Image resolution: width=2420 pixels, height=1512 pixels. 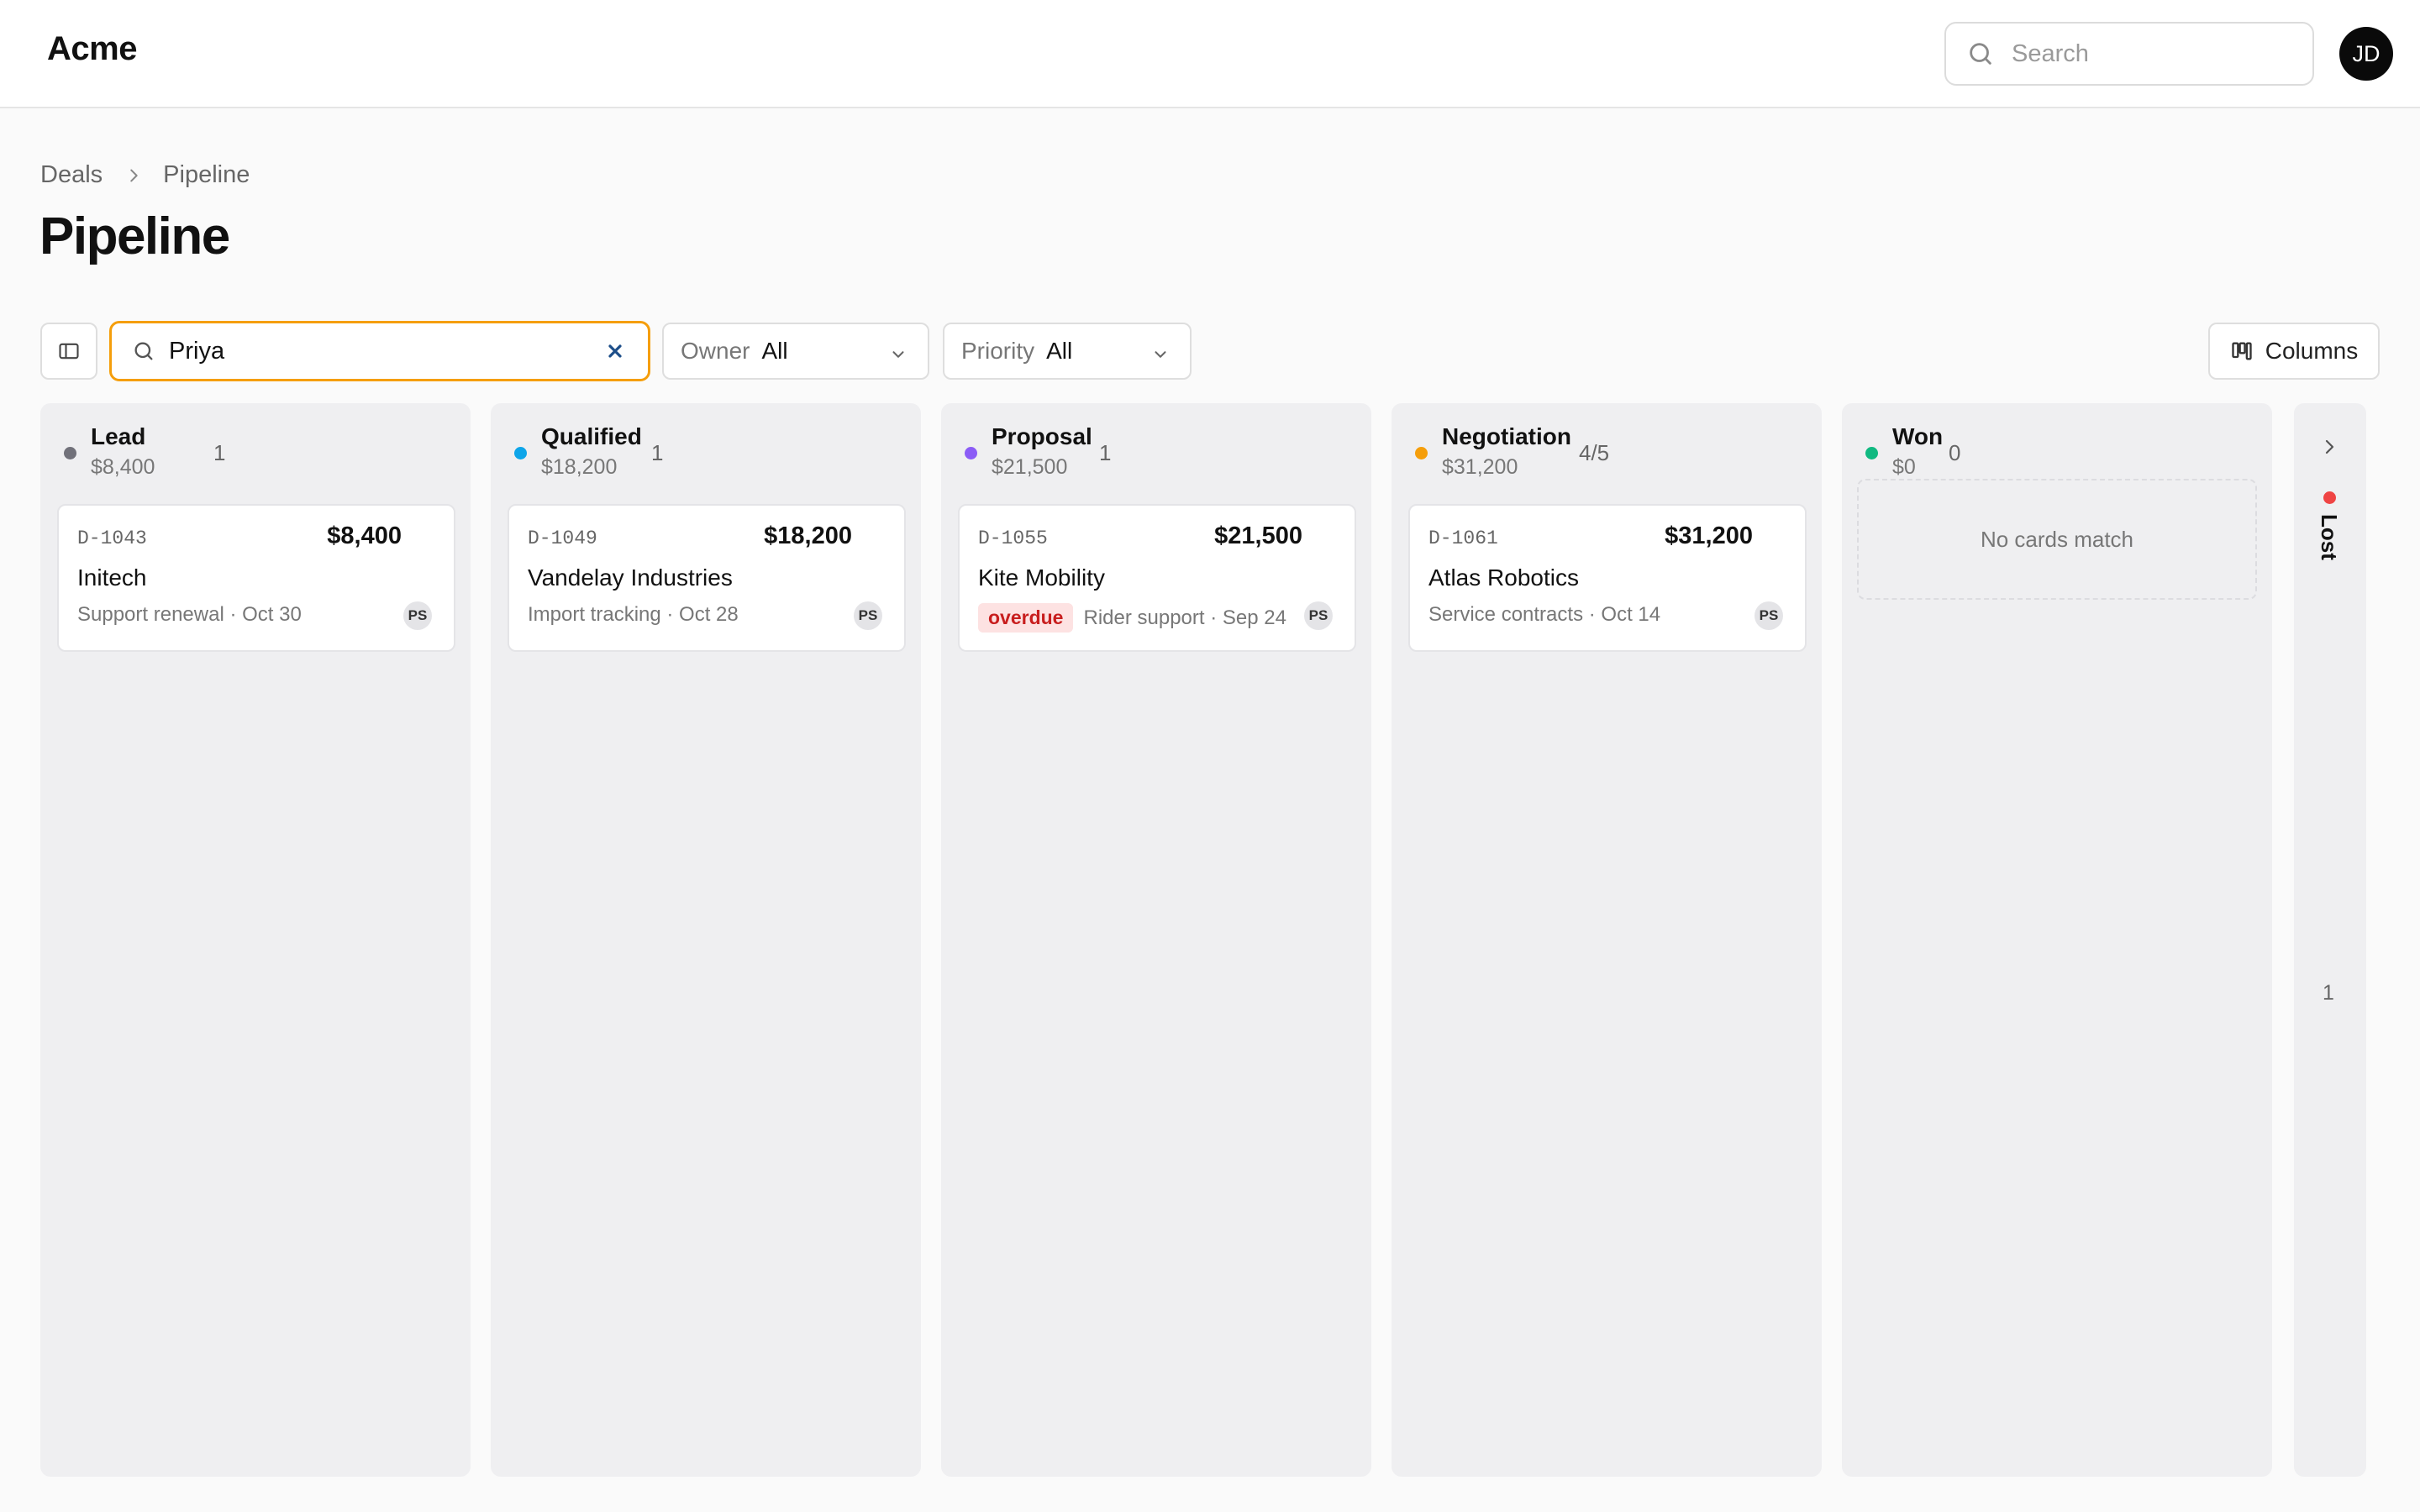 I want to click on column-total: $21,500, so click(x=1030, y=467).